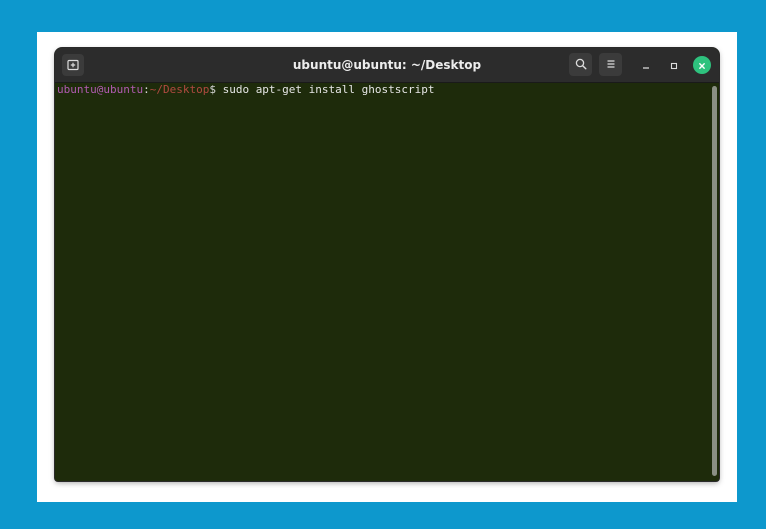 Image resolution: width=766 pixels, height=529 pixels. I want to click on close-icon, so click(702, 65).